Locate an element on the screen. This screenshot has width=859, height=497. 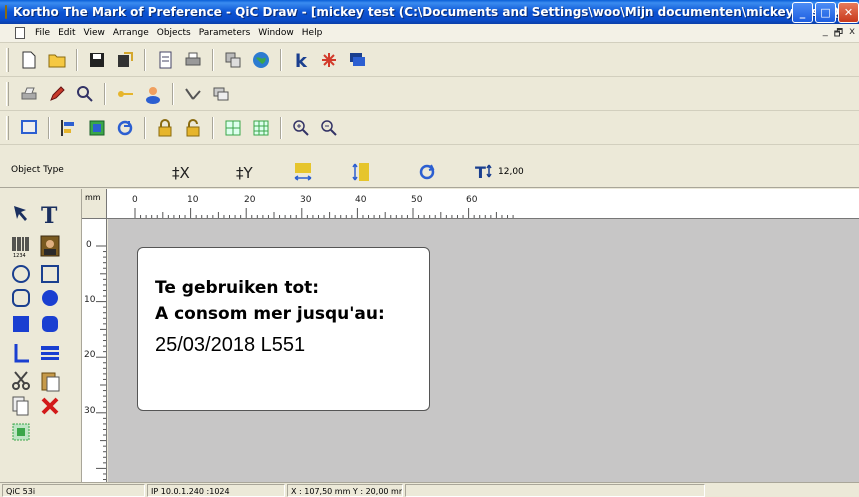
flip-x-icon: ‡X is located at coordinates (181, 172).